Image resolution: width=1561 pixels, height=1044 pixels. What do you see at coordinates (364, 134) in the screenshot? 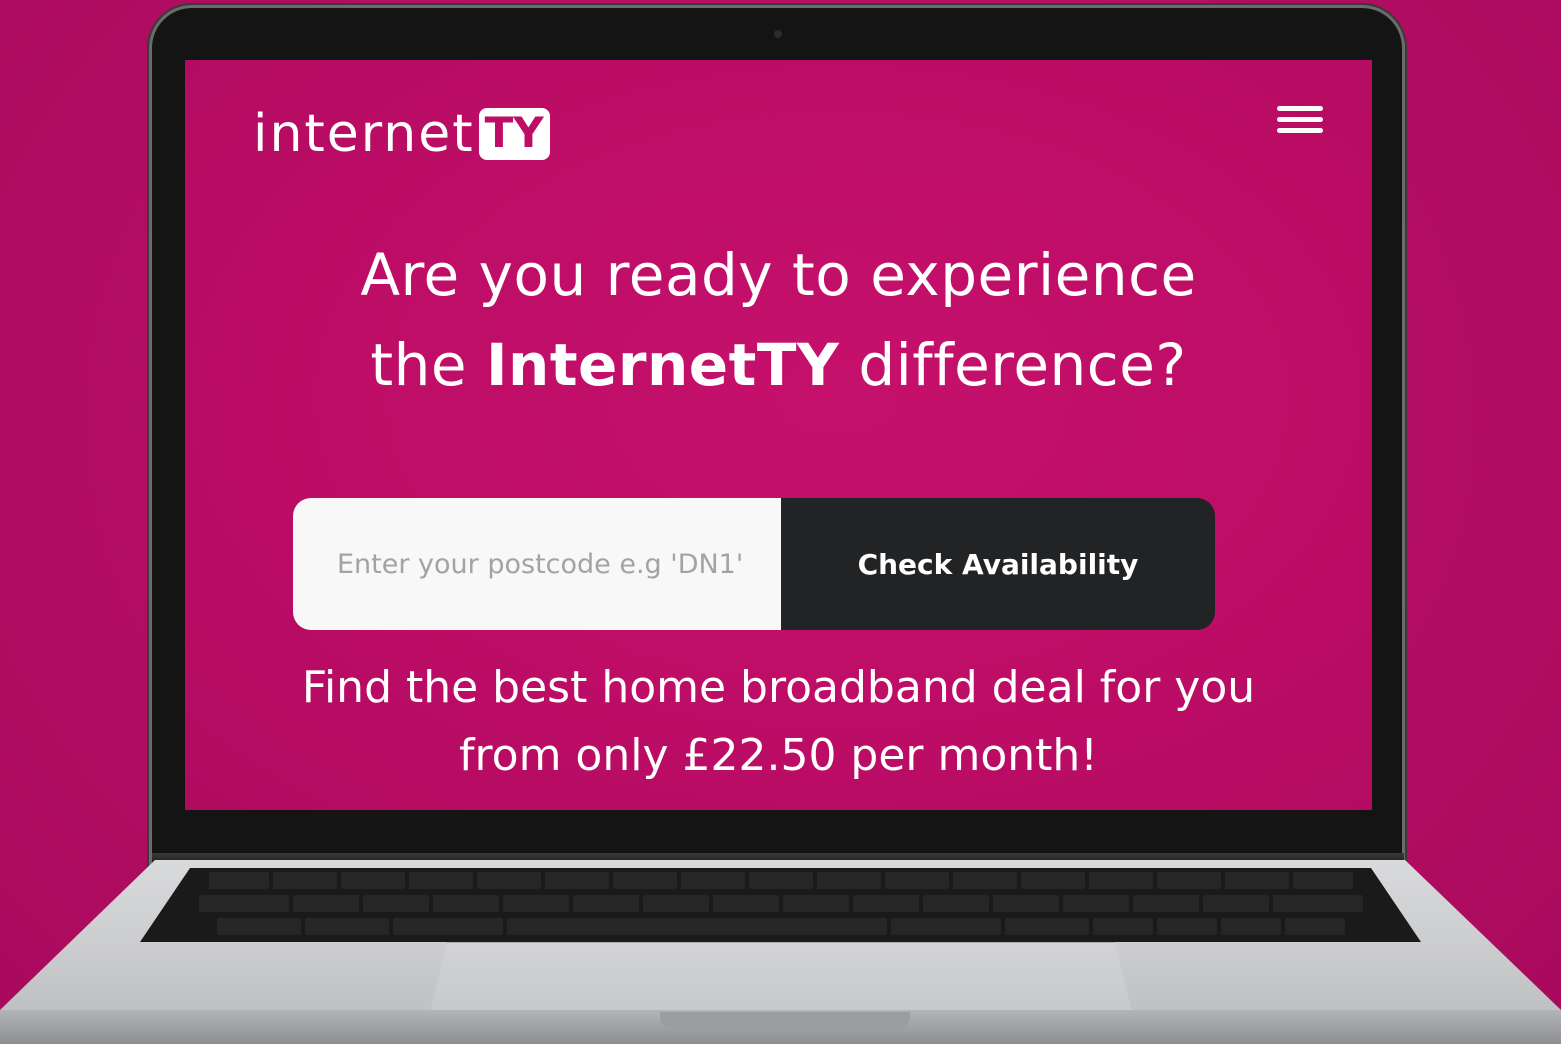
I see `logo-text: internet` at bounding box center [364, 134].